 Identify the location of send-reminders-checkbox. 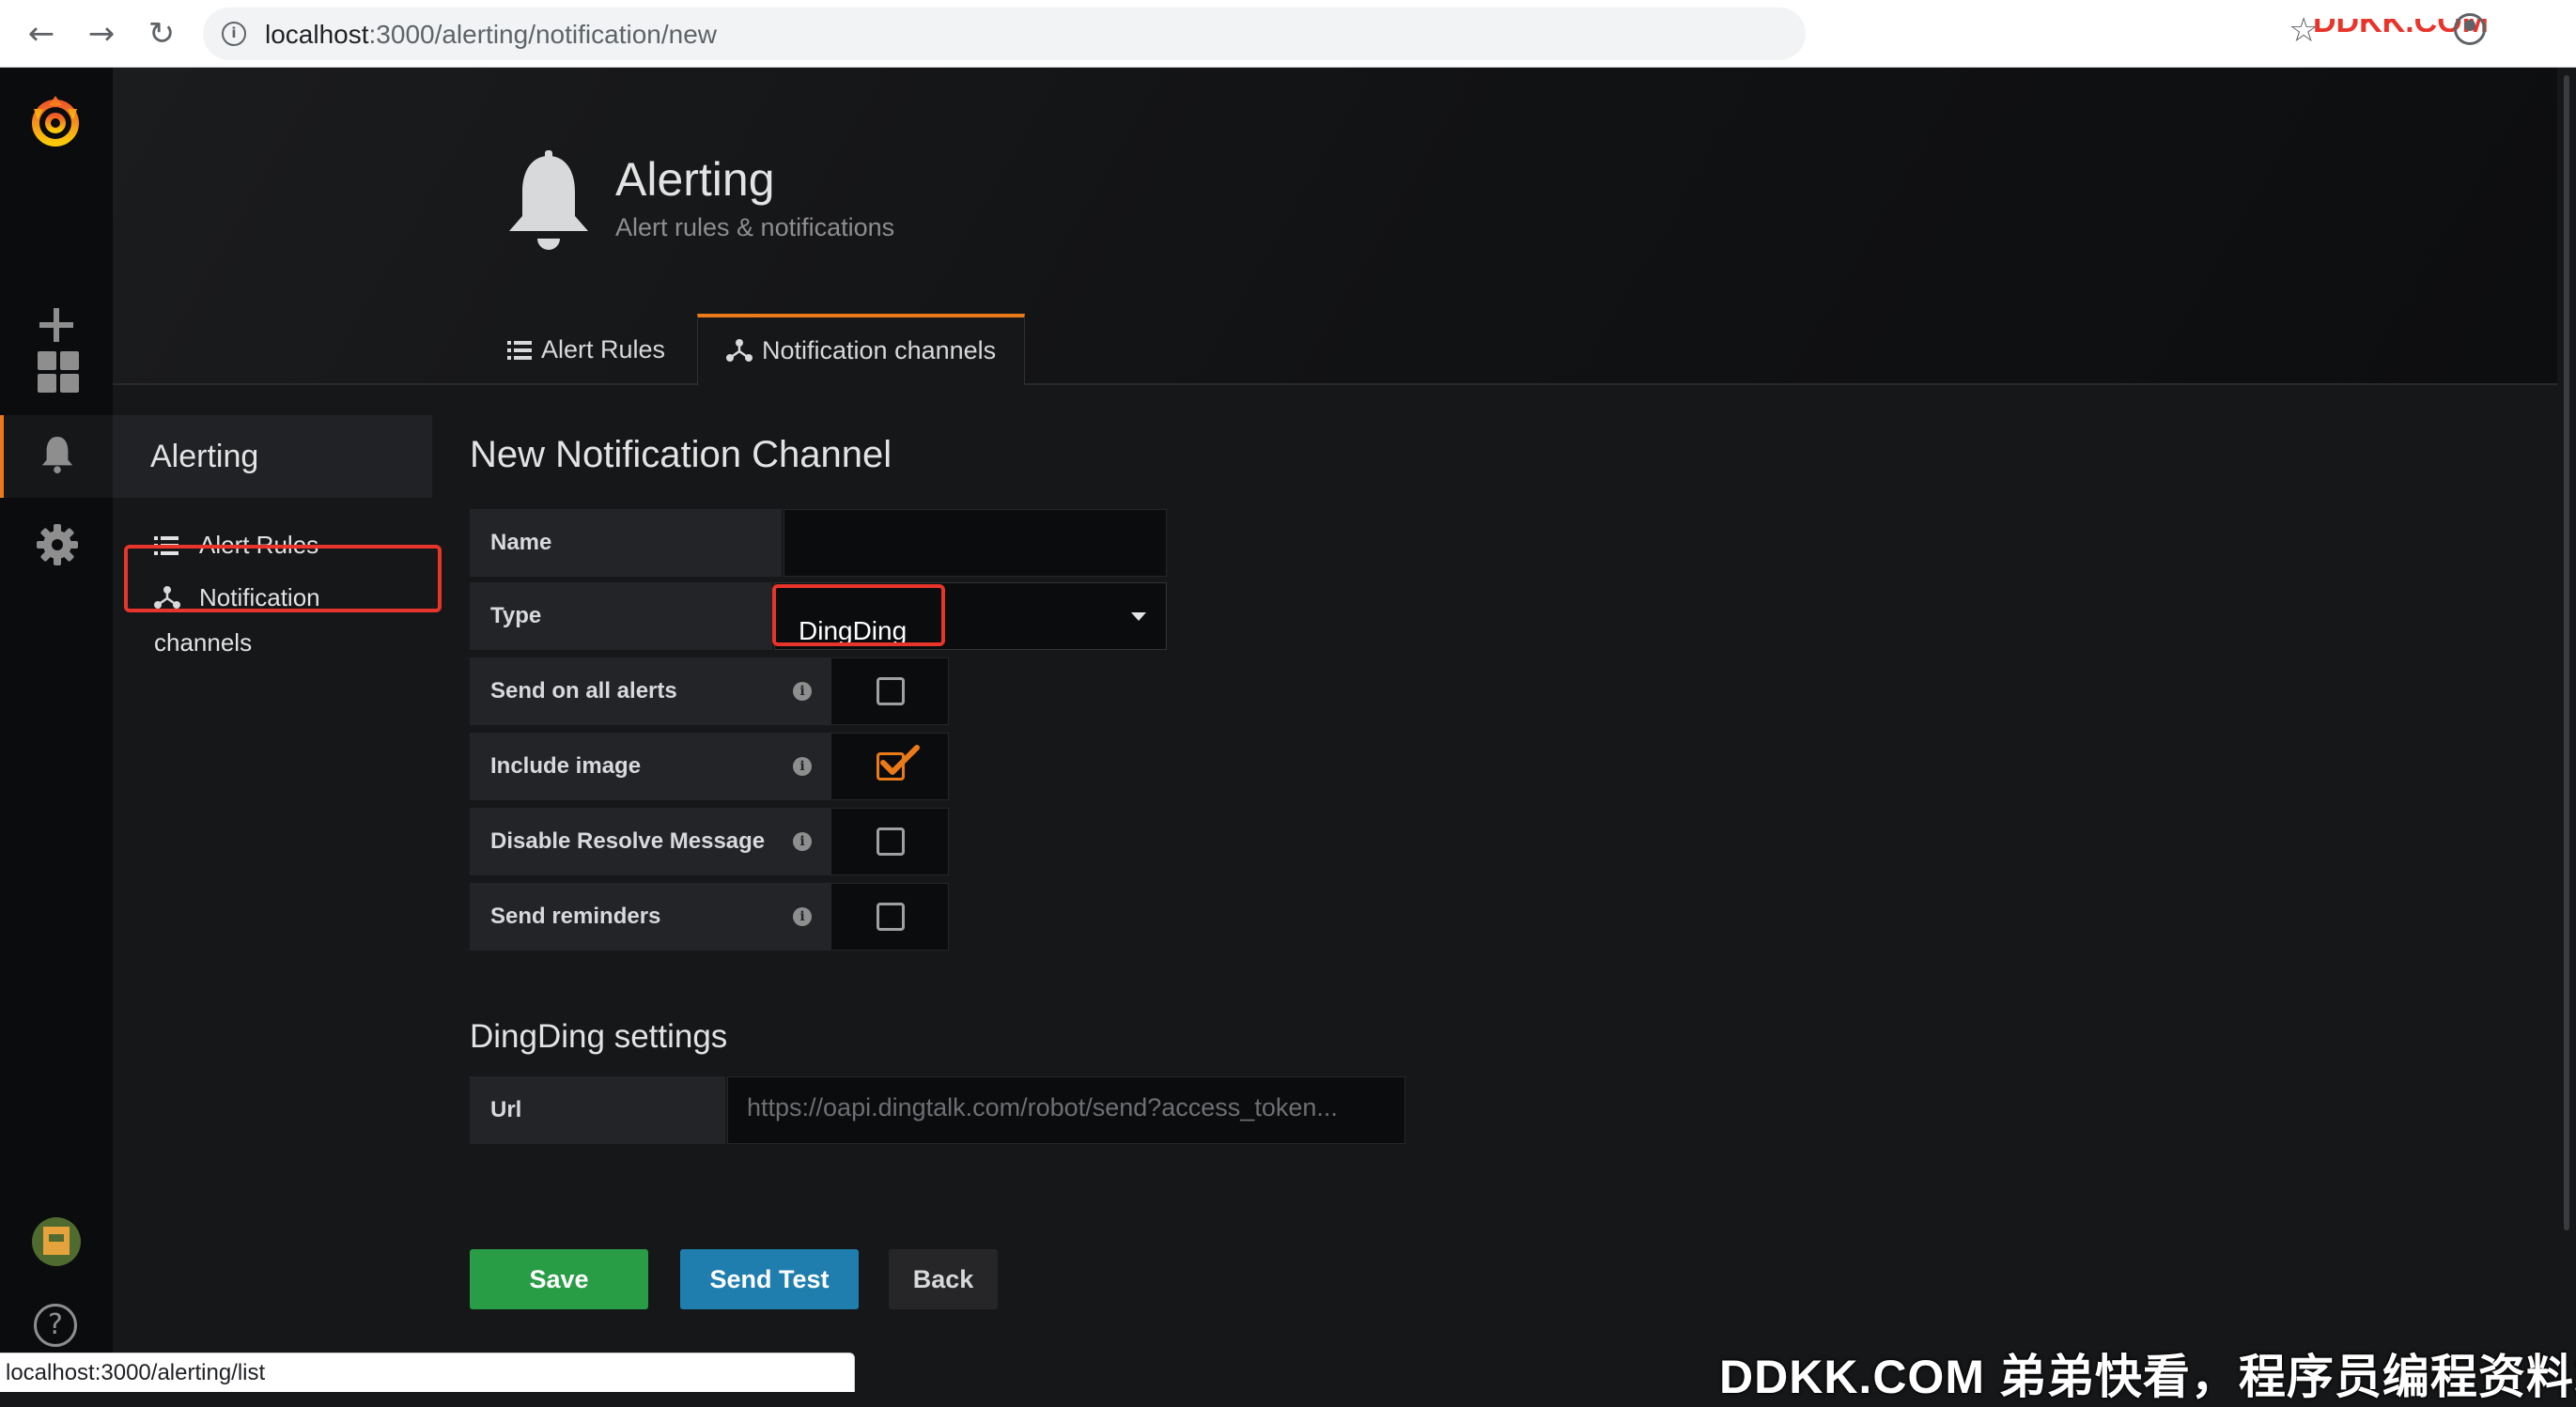
(890, 917).